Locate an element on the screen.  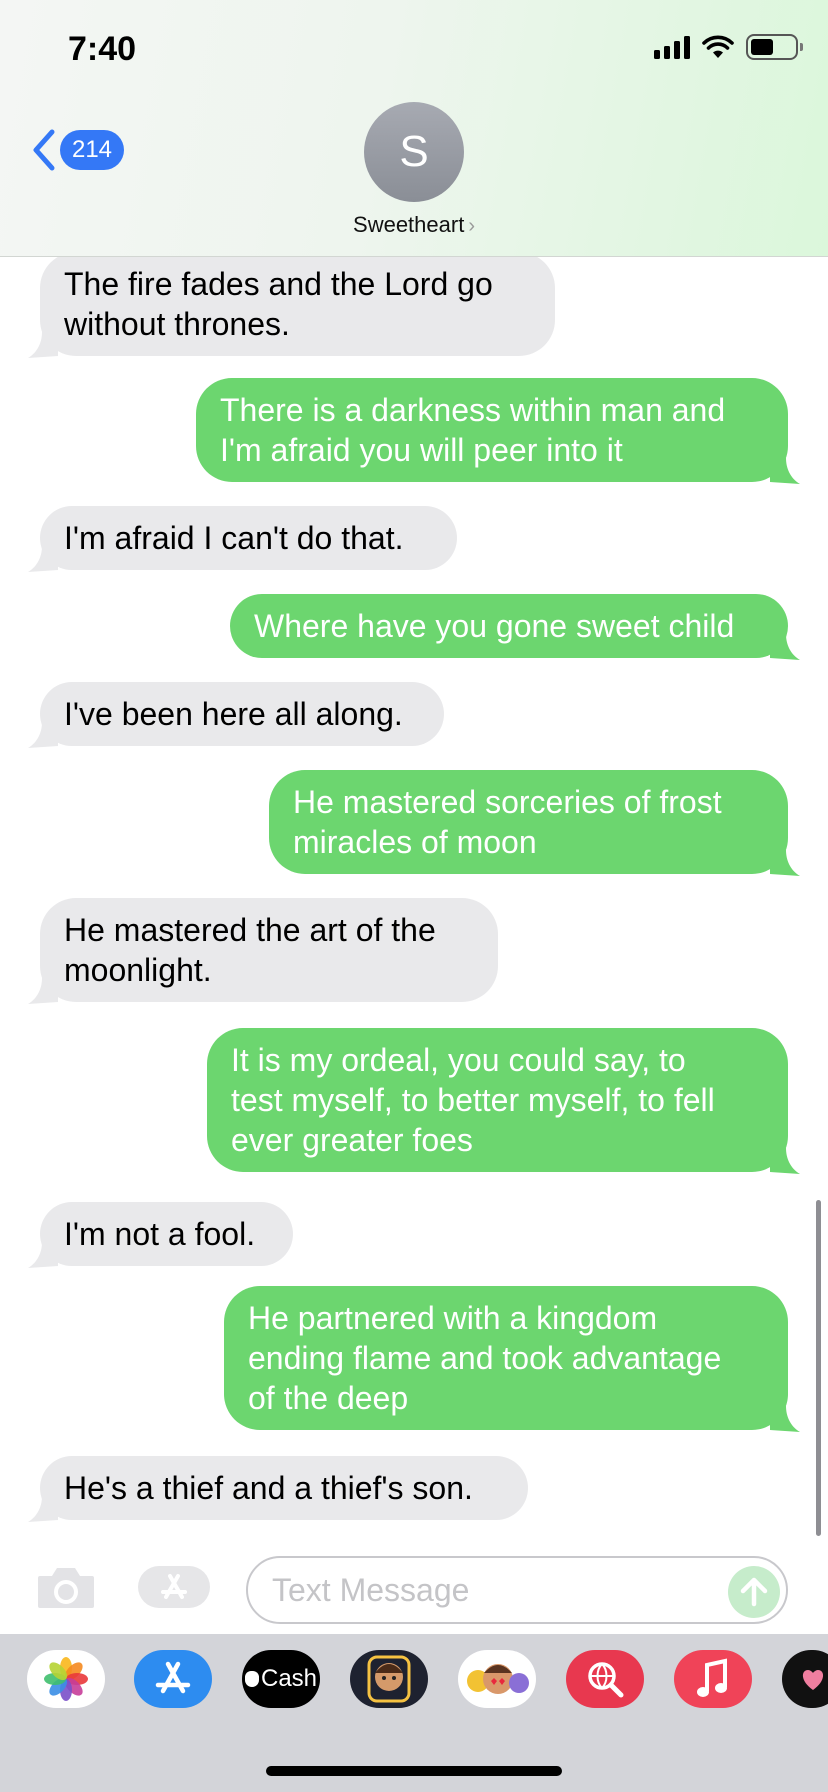
apple-cash-app-icon: Cash is located at coordinates (281, 1679).